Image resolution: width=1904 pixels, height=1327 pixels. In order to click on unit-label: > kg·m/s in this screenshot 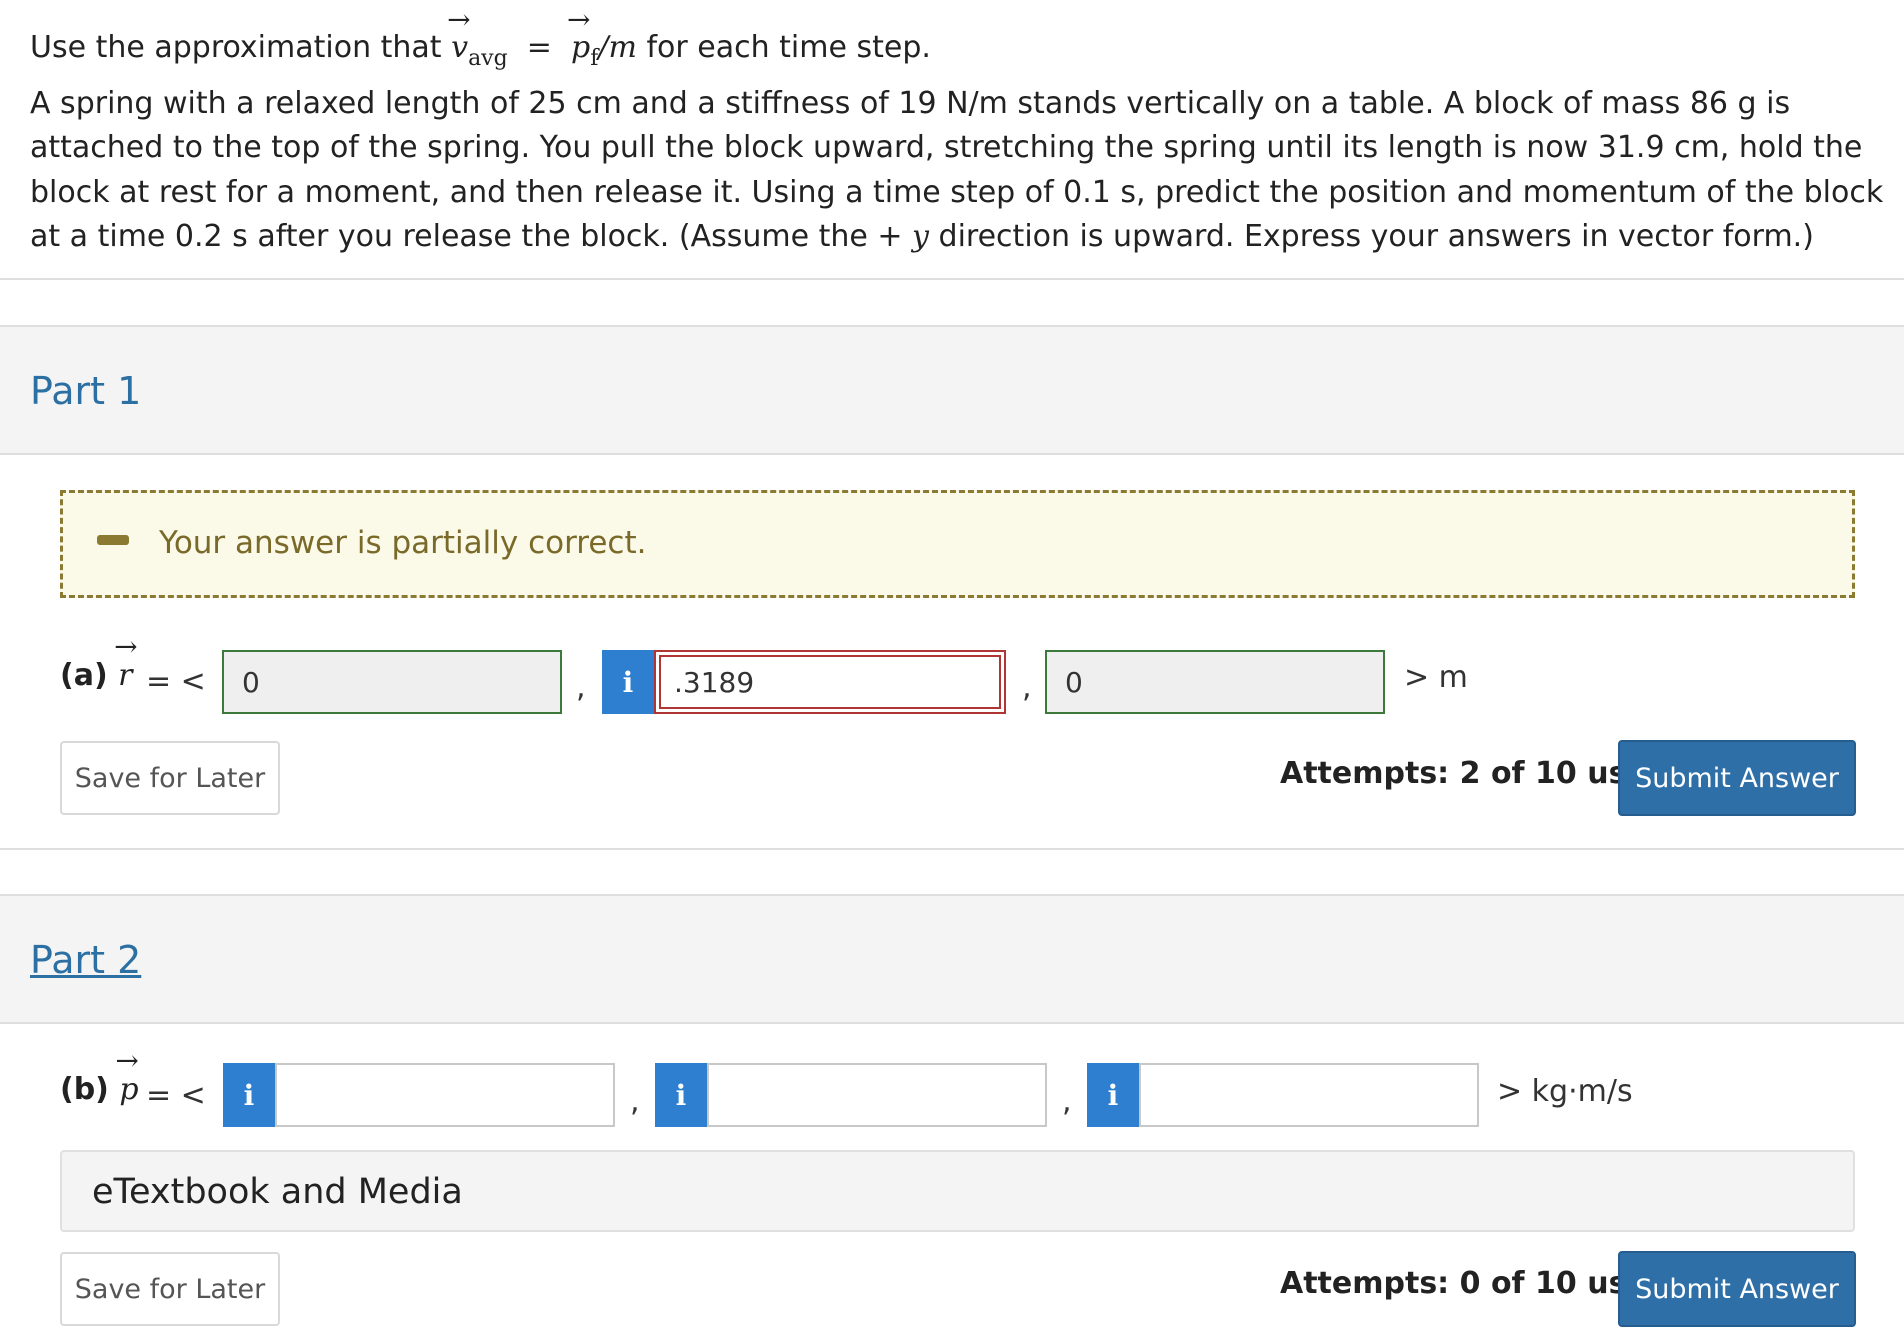, I will do `click(1565, 1091)`.